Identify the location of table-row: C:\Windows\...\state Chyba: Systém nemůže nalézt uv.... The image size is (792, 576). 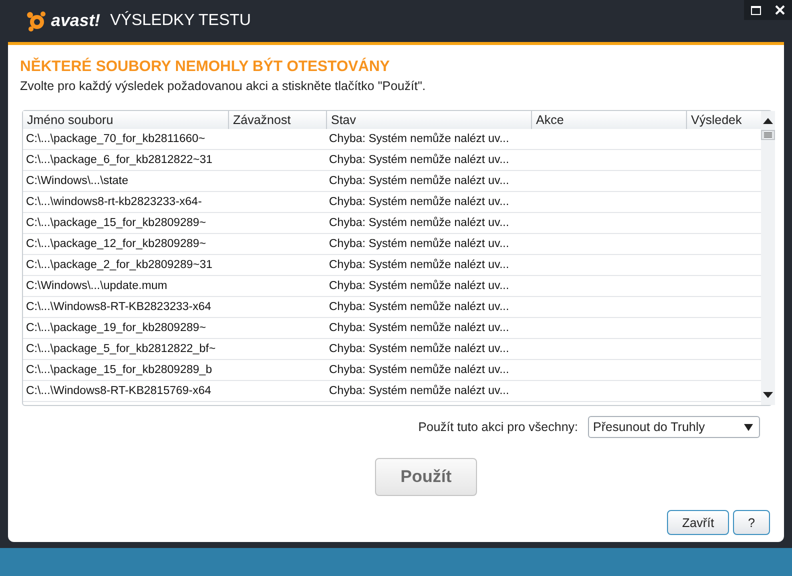
(392, 181).